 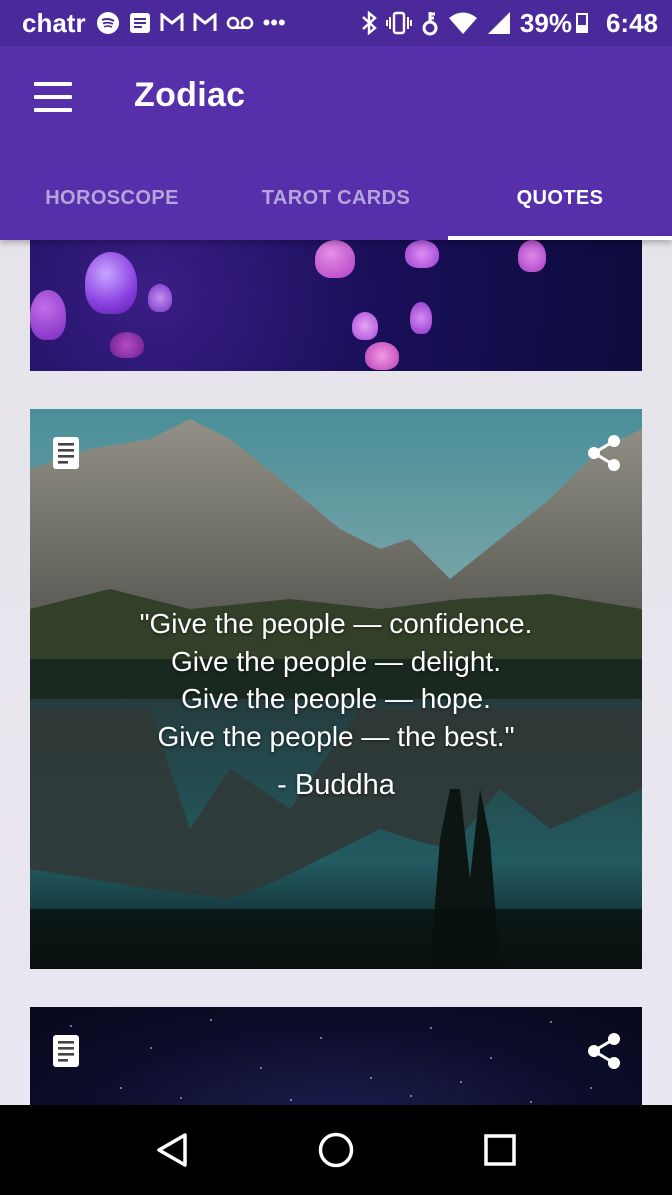 What do you see at coordinates (172, 1150) in the screenshot?
I see `back-icon` at bounding box center [172, 1150].